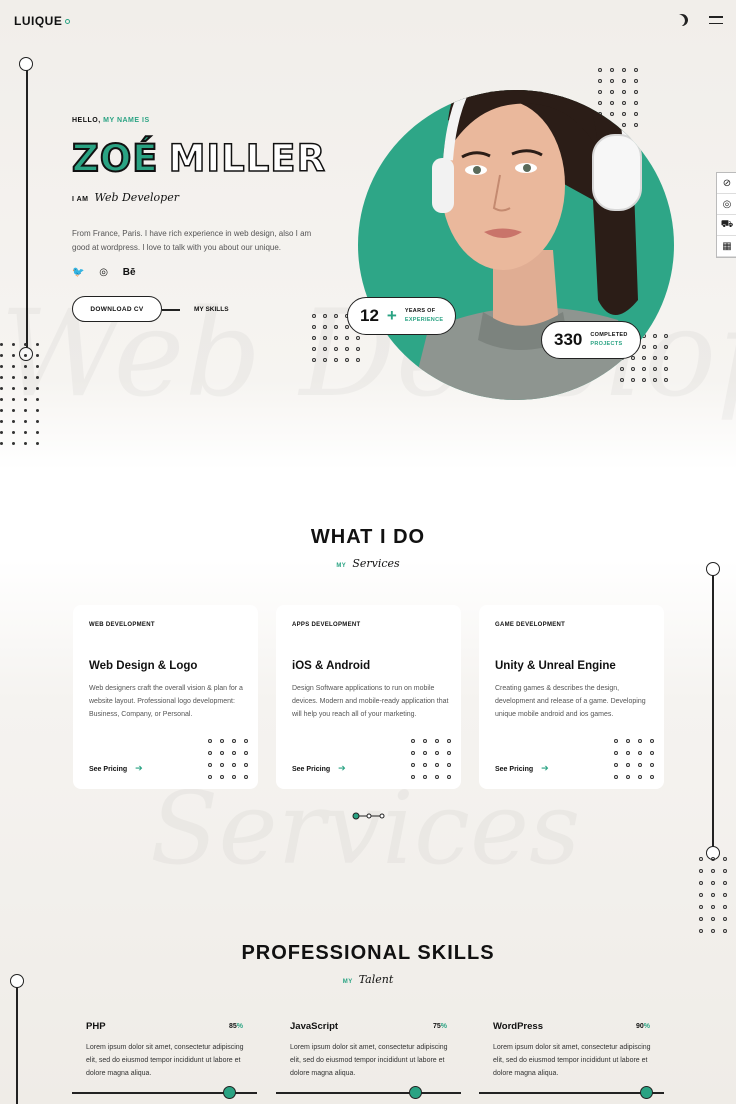 The width and height of the screenshot is (736, 1104). I want to click on services-title: WHAT I DO, so click(368, 537).